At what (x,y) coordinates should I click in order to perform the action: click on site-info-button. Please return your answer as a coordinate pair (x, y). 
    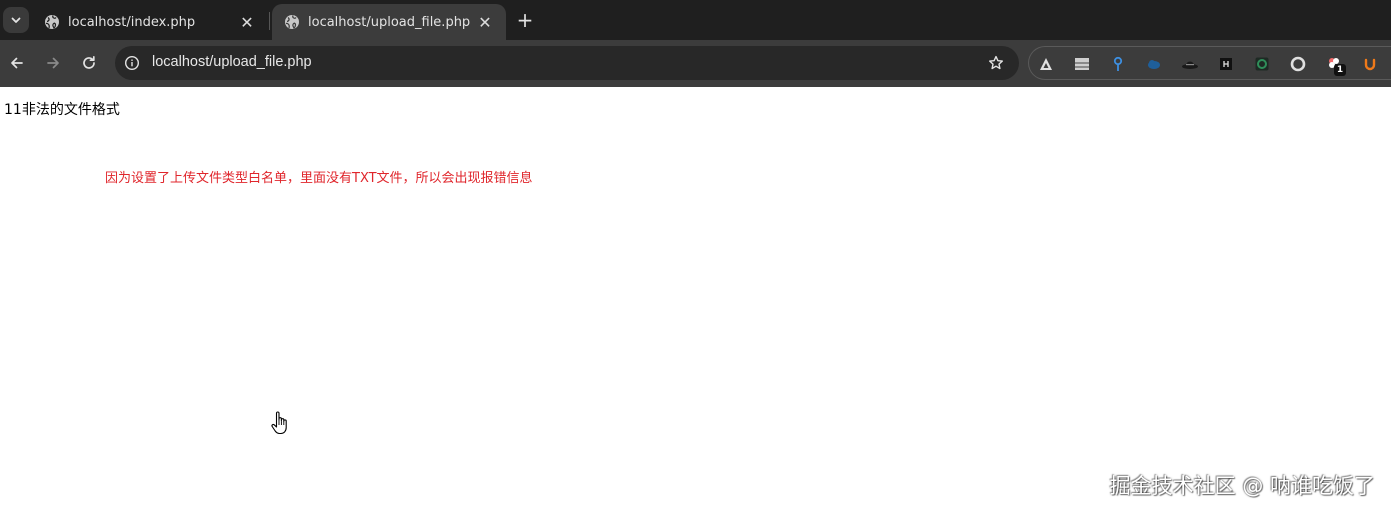
    Looking at the image, I should click on (132, 63).